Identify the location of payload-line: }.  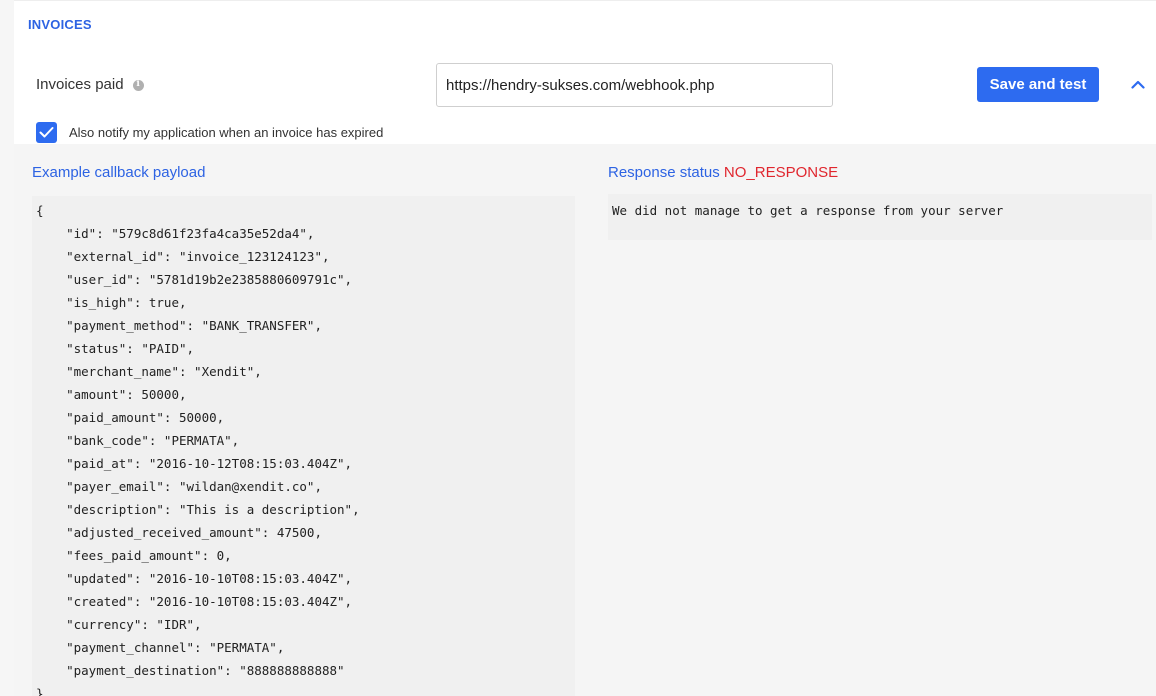
(40, 691).